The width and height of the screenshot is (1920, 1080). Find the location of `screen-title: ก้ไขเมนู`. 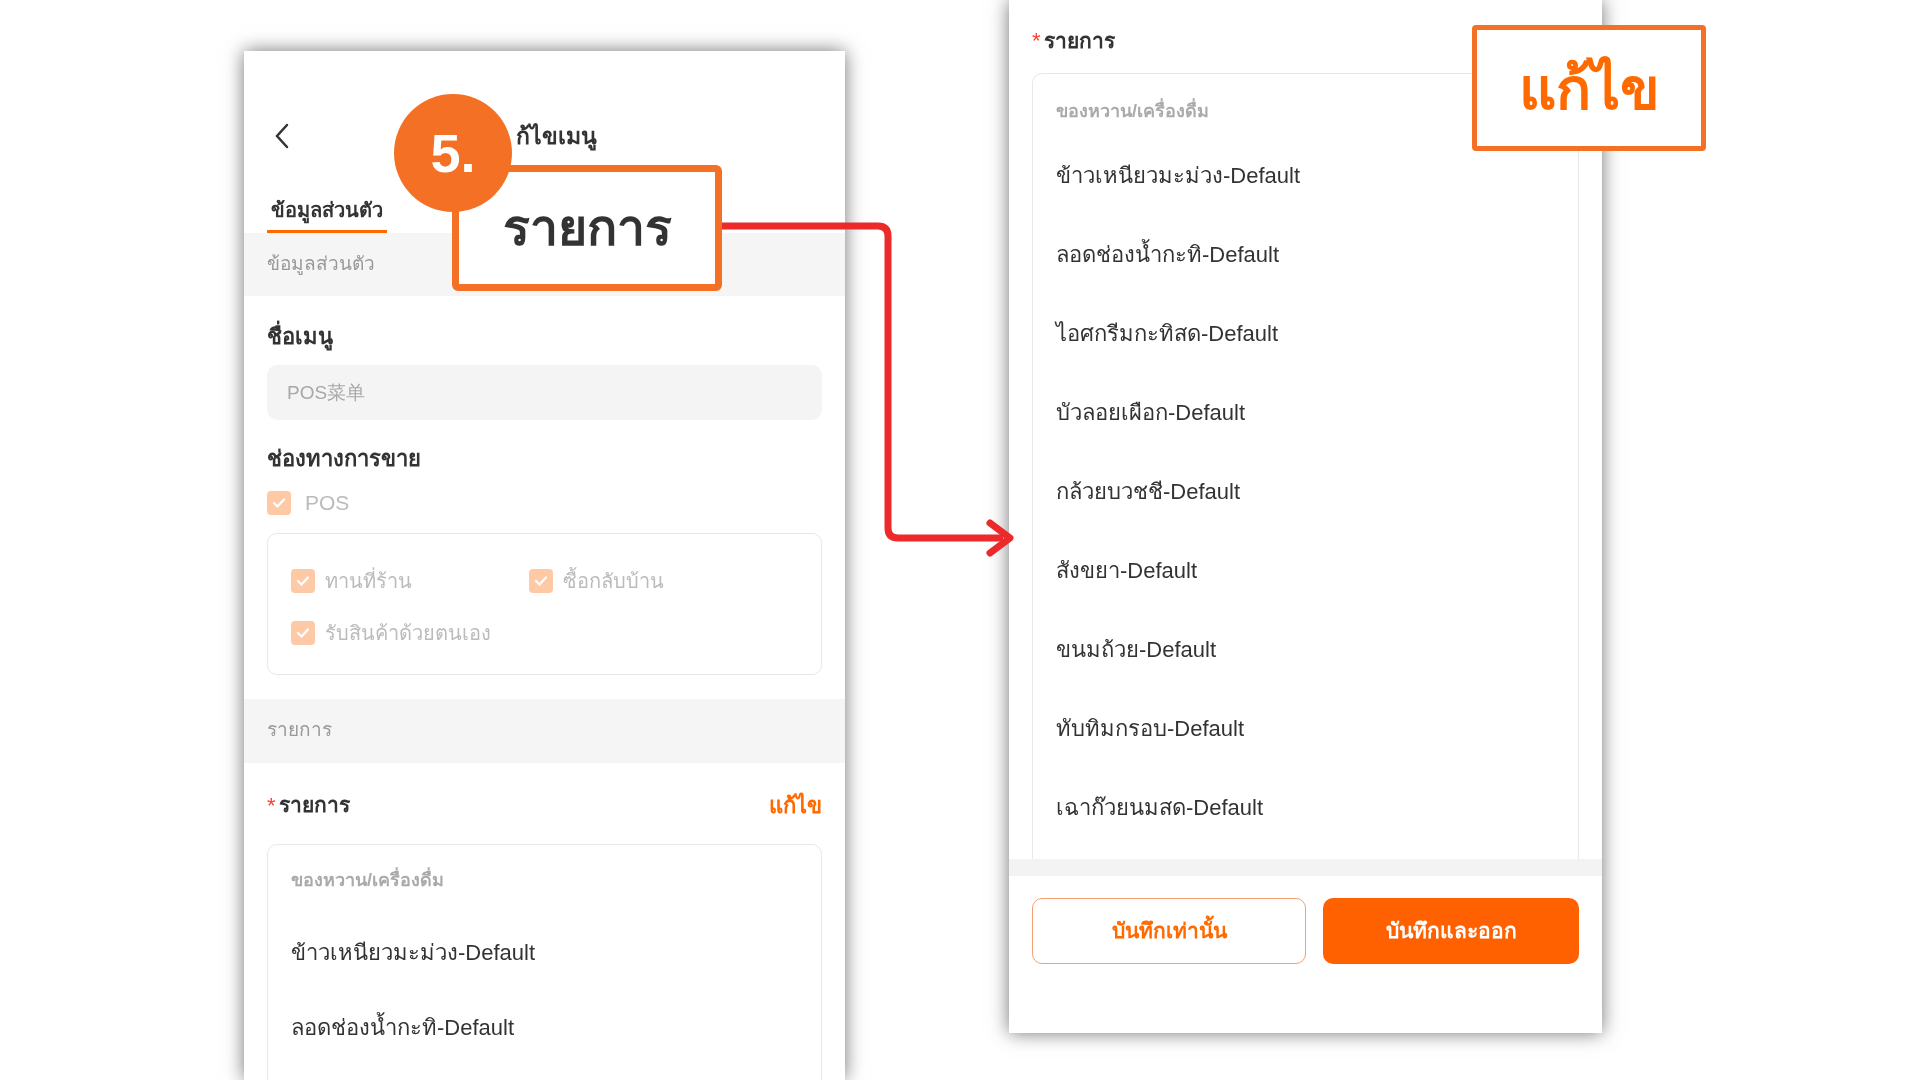

screen-title: ก้ไขเมนู is located at coordinates (556, 137).